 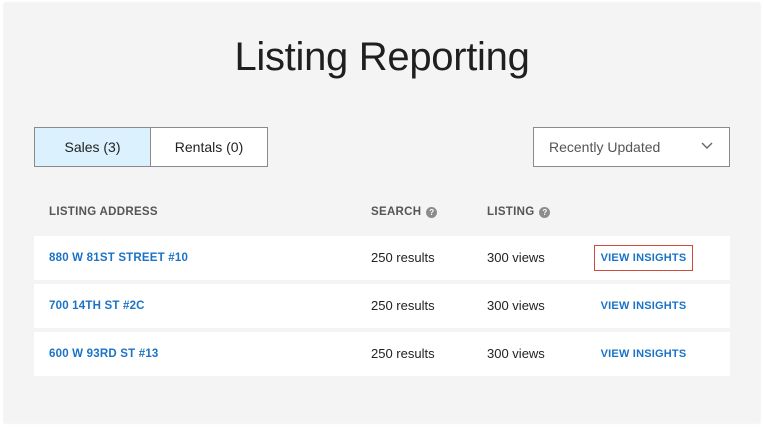 What do you see at coordinates (605, 147) in the screenshot?
I see `sort-selected-value: Recently Updated` at bounding box center [605, 147].